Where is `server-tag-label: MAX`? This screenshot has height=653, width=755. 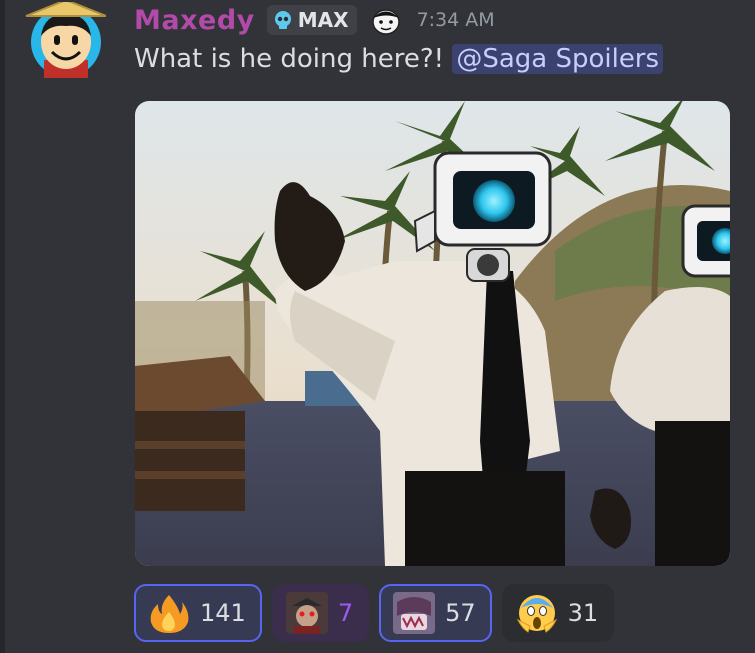 server-tag-label: MAX is located at coordinates (323, 20).